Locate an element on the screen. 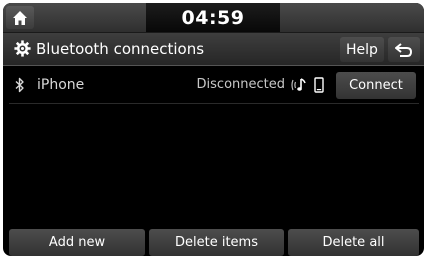  help-button: Help is located at coordinates (362, 49).